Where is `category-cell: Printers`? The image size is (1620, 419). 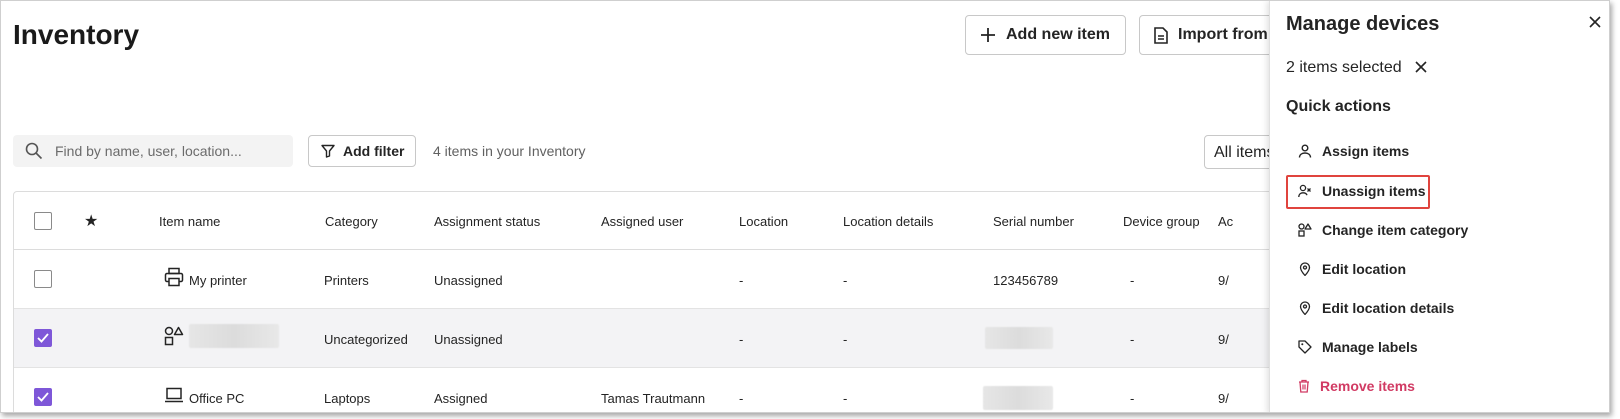 category-cell: Printers is located at coordinates (346, 280).